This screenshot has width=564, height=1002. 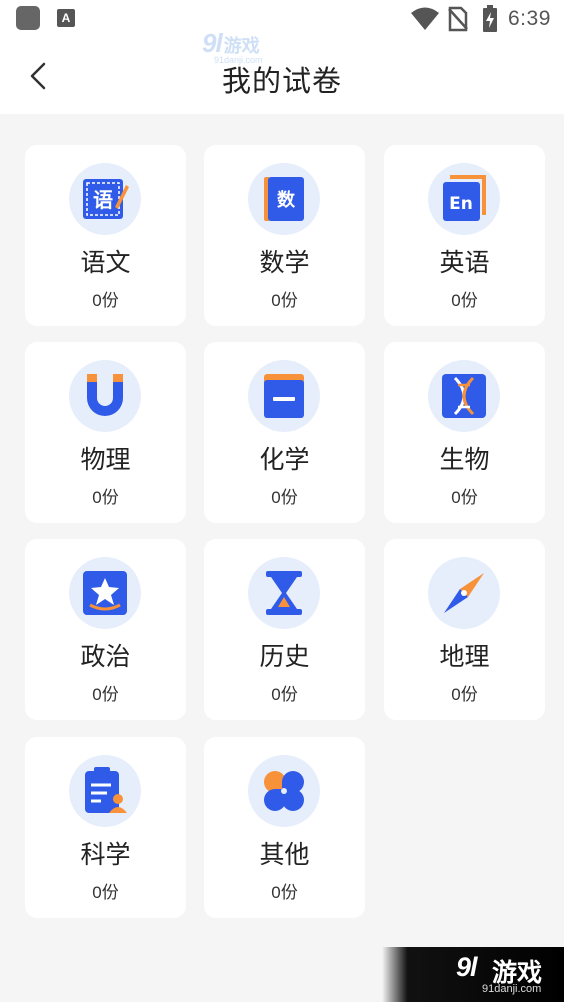 I want to click on svg-text: En, so click(x=461, y=204).